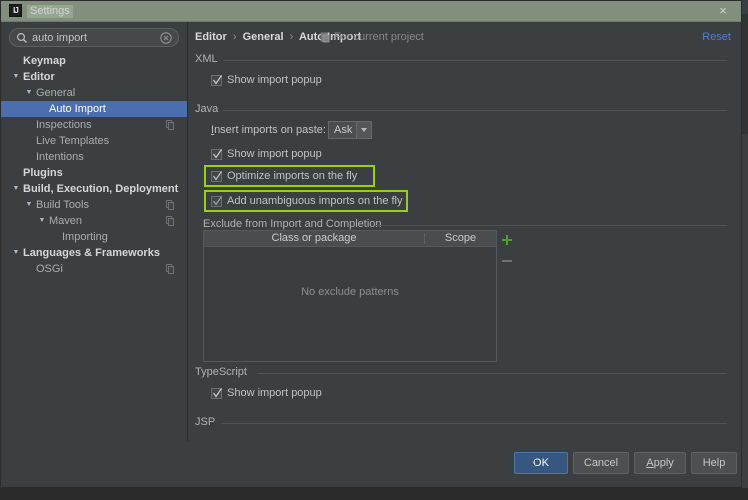 The image size is (748, 500). I want to click on sidebar-item-plugins: Plugins, so click(94, 173).